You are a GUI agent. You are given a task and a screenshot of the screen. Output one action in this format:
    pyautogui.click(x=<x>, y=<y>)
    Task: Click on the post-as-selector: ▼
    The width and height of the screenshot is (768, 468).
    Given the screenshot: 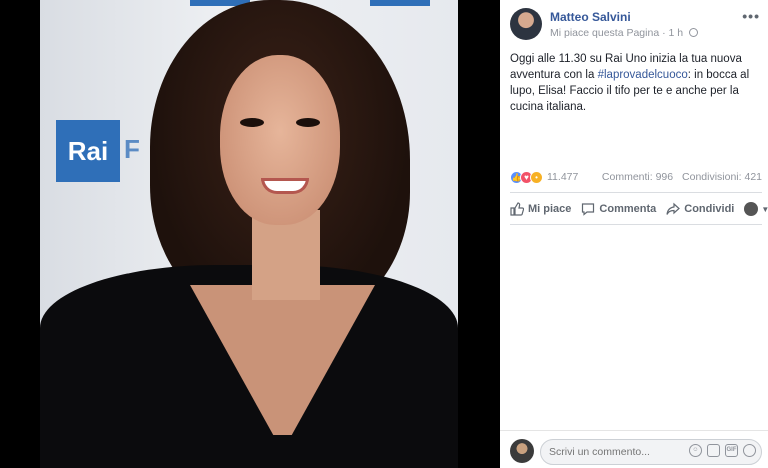 What is the action you would take?
    pyautogui.click(x=756, y=209)
    